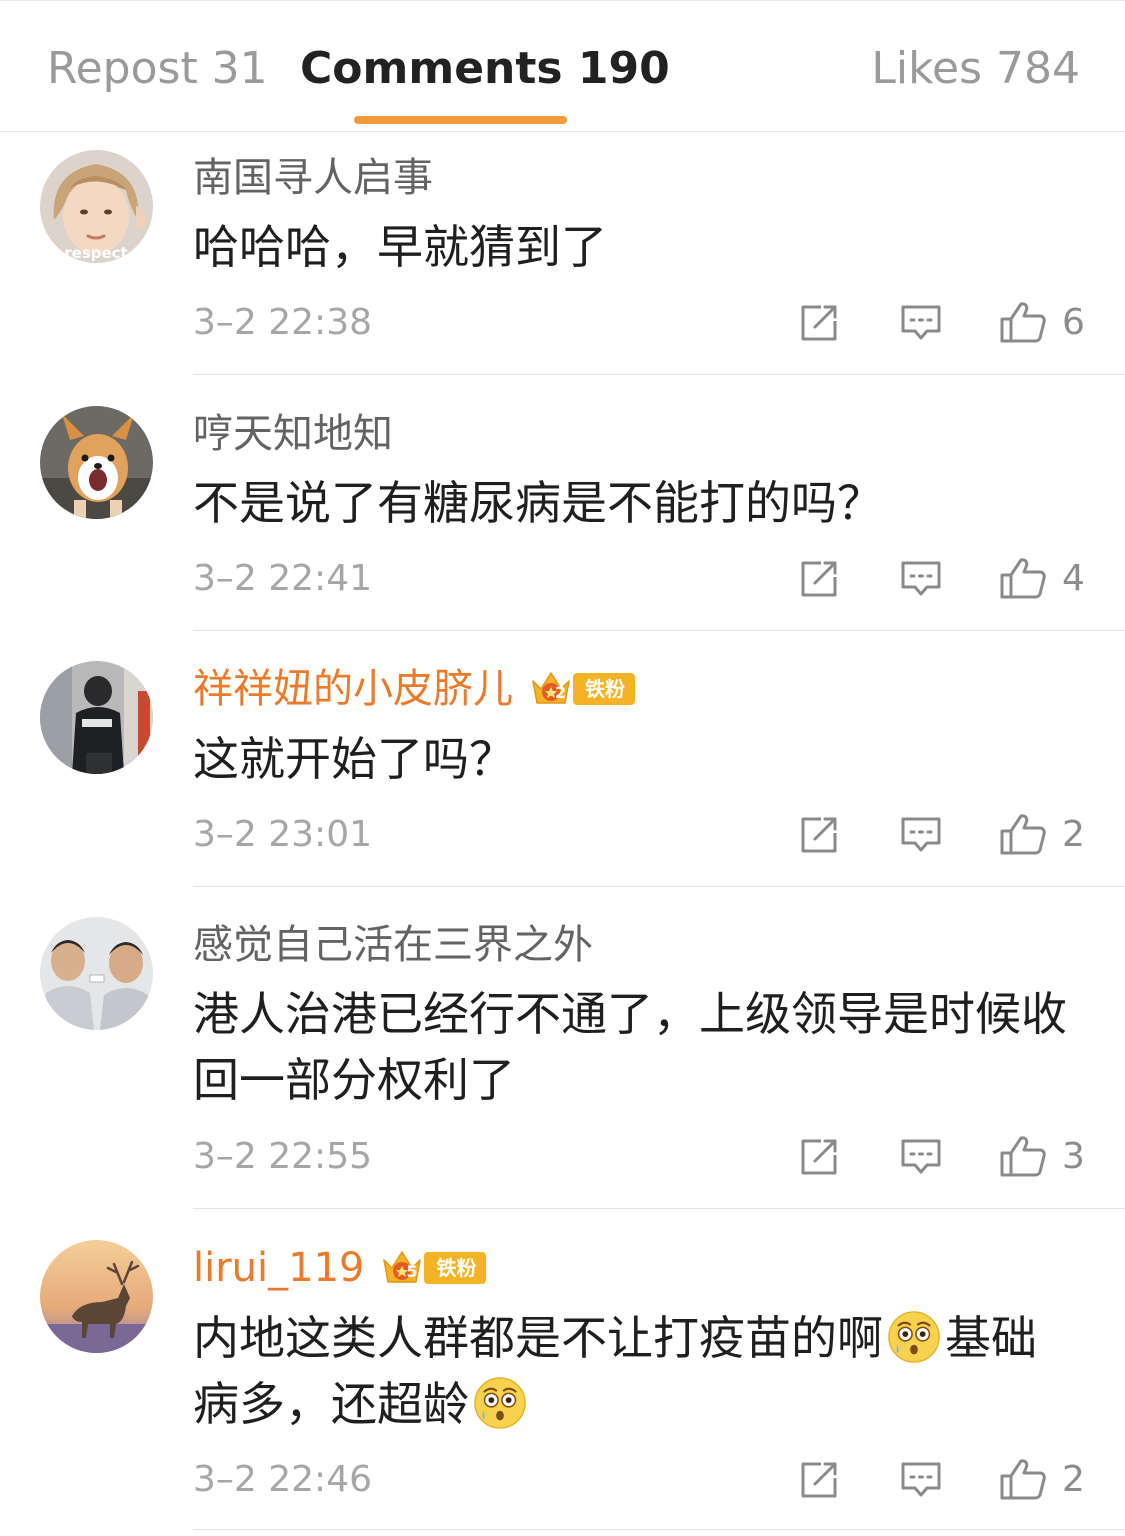 This screenshot has height=1536, width=1125. I want to click on comment-timestamp: 3–2 23:01, so click(282, 834).